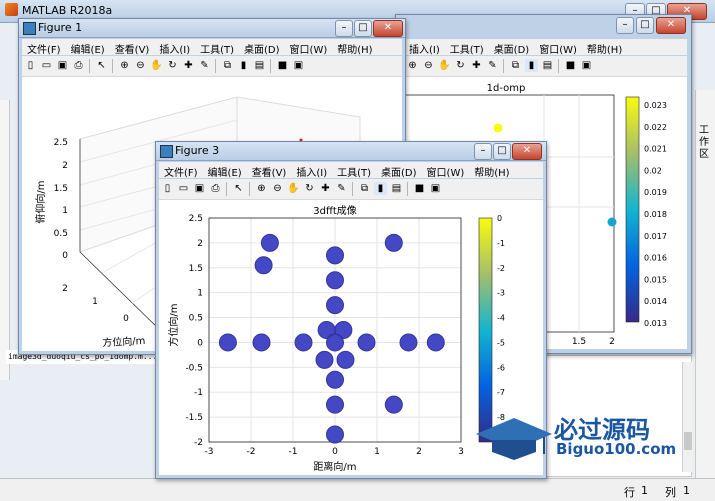  What do you see at coordinates (293, 452) in the screenshot?
I see `x-tick-label: -1` at bounding box center [293, 452].